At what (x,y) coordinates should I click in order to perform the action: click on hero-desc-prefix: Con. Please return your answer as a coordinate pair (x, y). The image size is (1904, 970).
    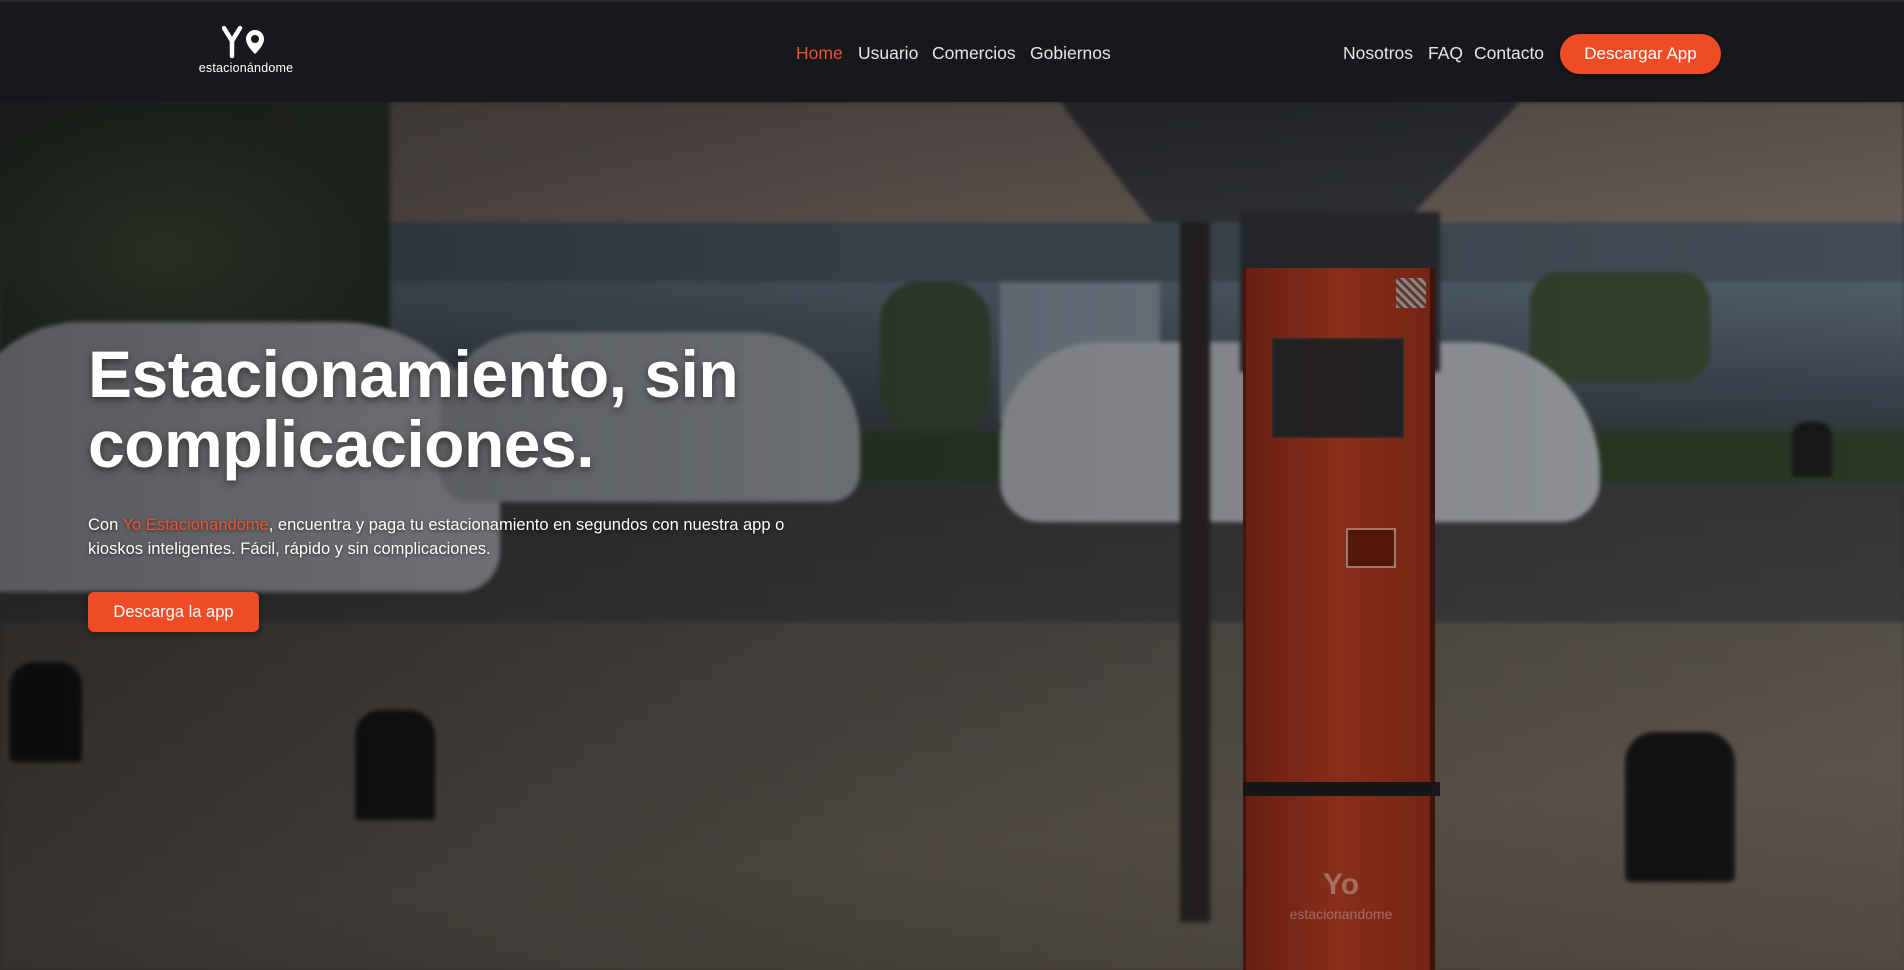
    Looking at the image, I should click on (105, 525).